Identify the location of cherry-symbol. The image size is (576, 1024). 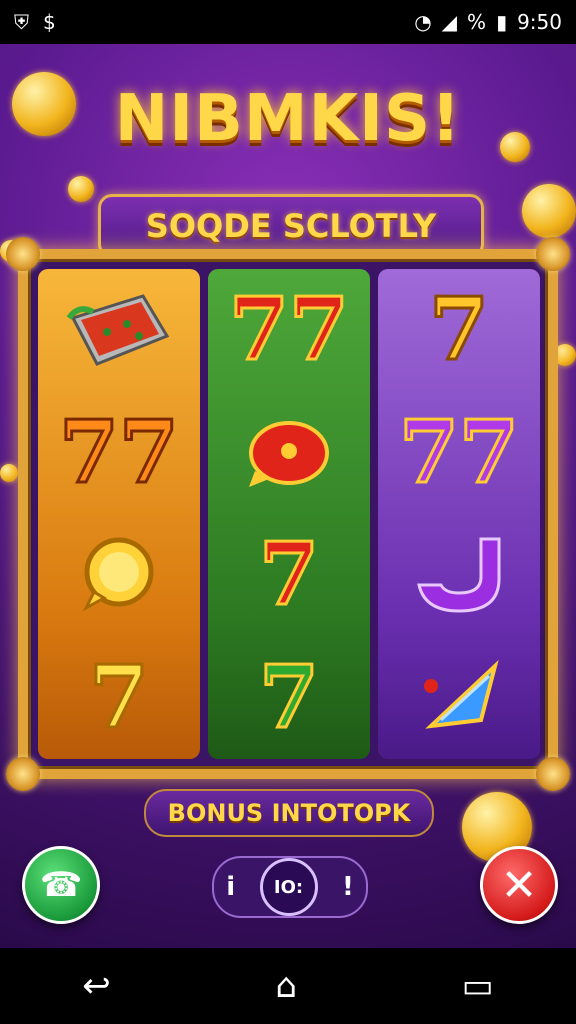
(289, 453).